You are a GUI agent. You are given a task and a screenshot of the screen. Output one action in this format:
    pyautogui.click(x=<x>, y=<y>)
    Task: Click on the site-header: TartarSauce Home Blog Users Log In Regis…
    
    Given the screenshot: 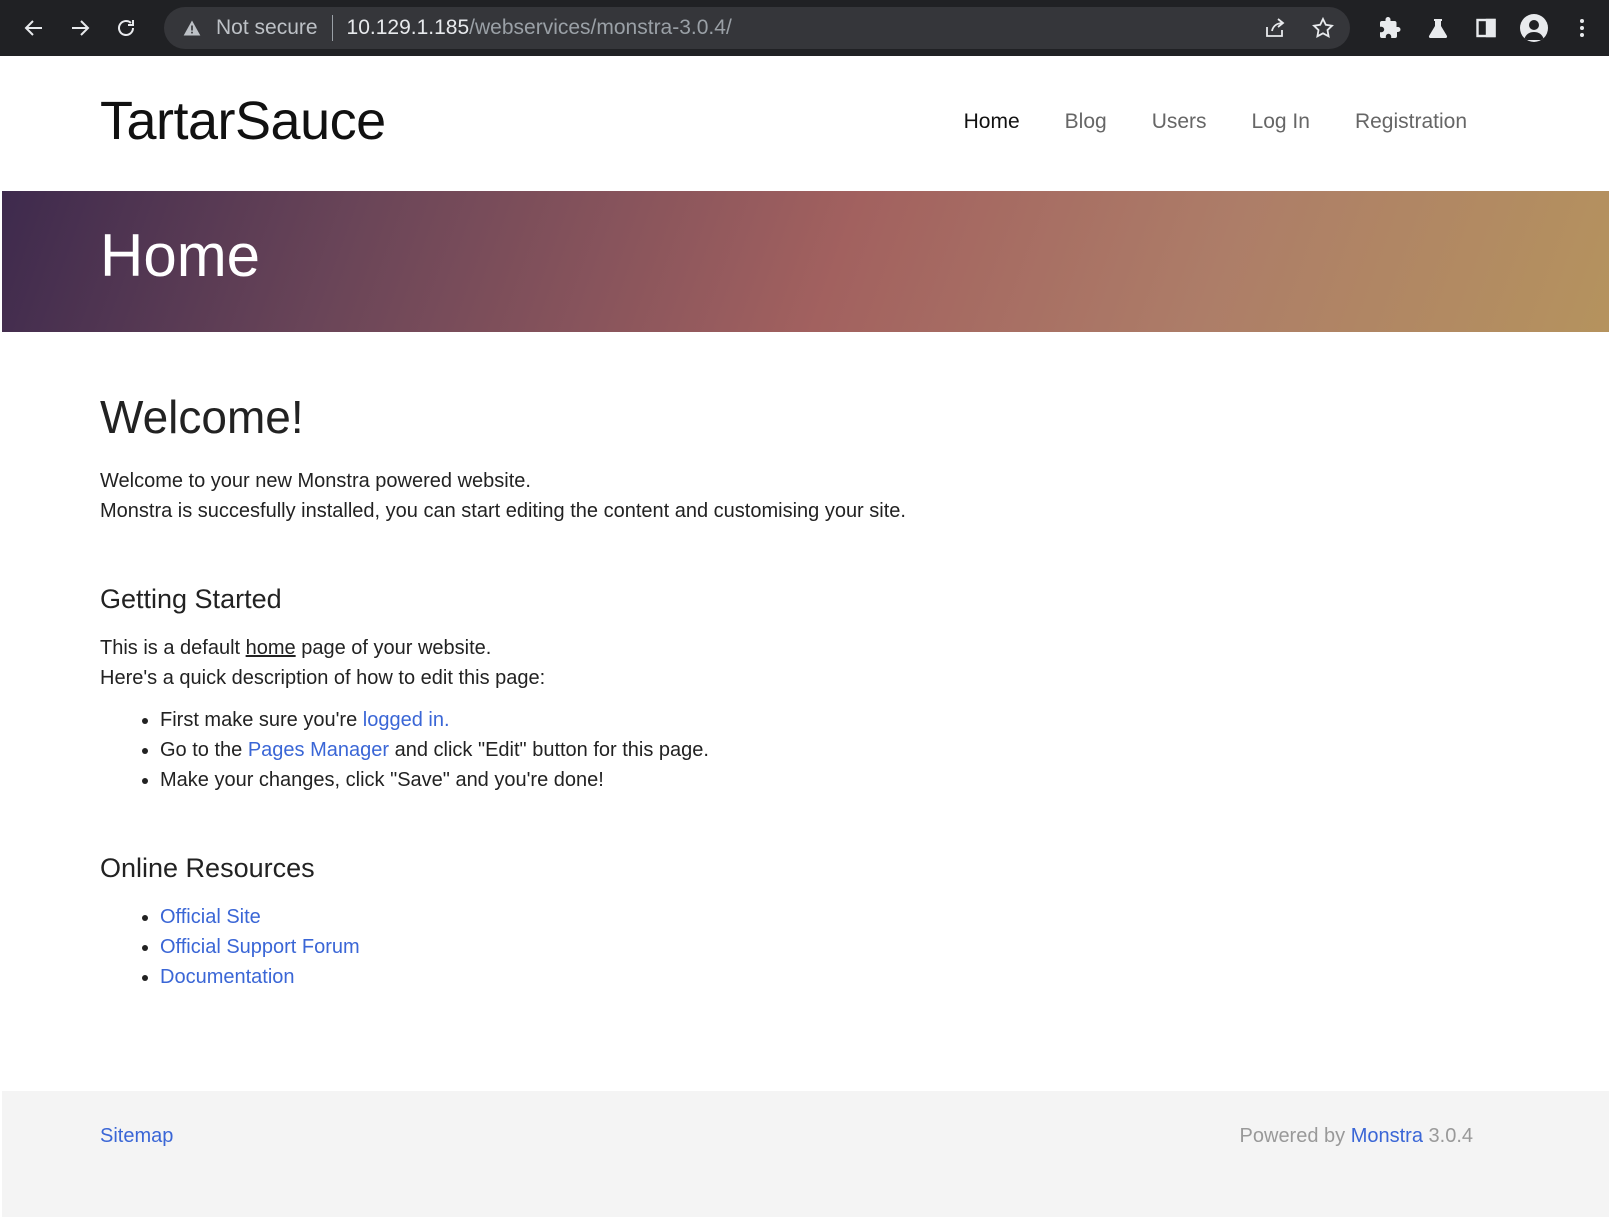 What is the action you would take?
    pyautogui.click(x=805, y=123)
    